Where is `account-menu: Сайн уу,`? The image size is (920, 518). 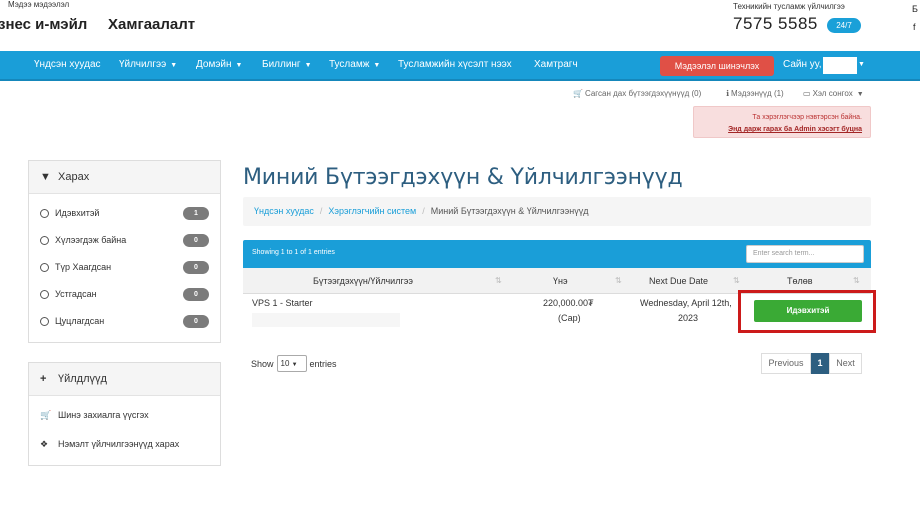 account-menu: Сайн уу, is located at coordinates (802, 65).